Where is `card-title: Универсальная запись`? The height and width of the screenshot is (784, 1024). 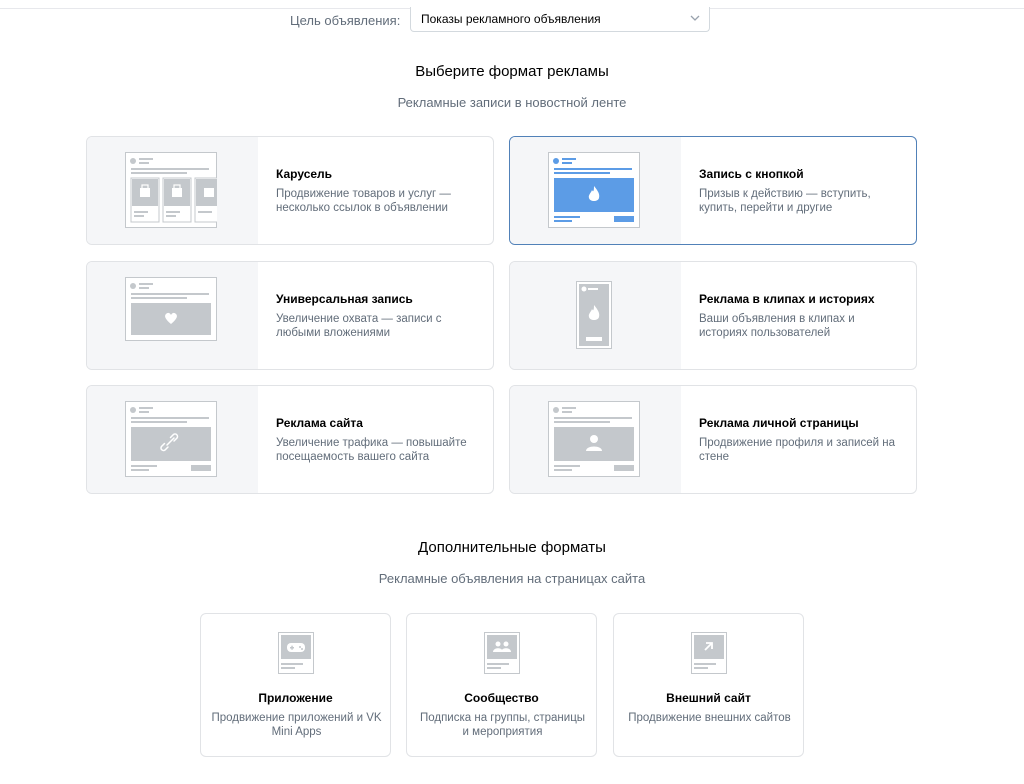 card-title: Универсальная запись is located at coordinates (344, 299).